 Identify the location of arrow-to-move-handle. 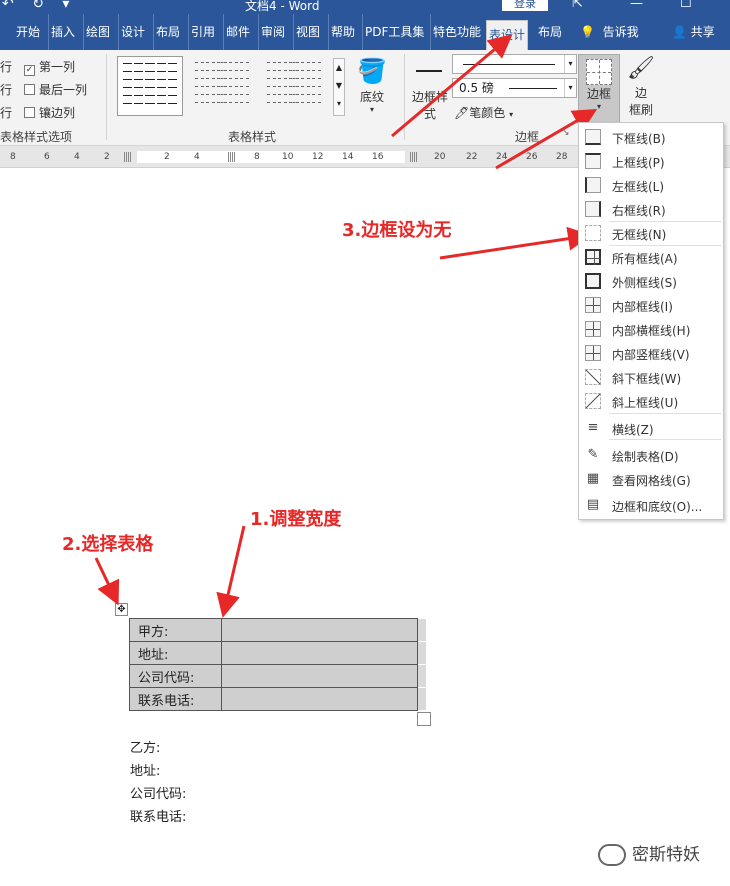
(107, 581).